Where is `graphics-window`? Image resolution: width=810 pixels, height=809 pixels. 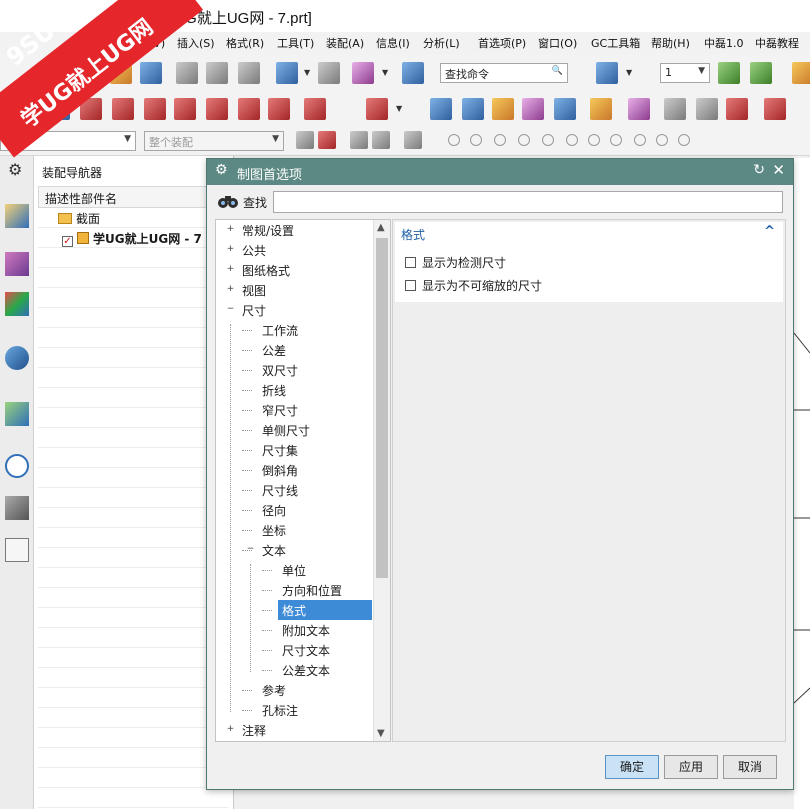 graphics-window is located at coordinates (802, 483).